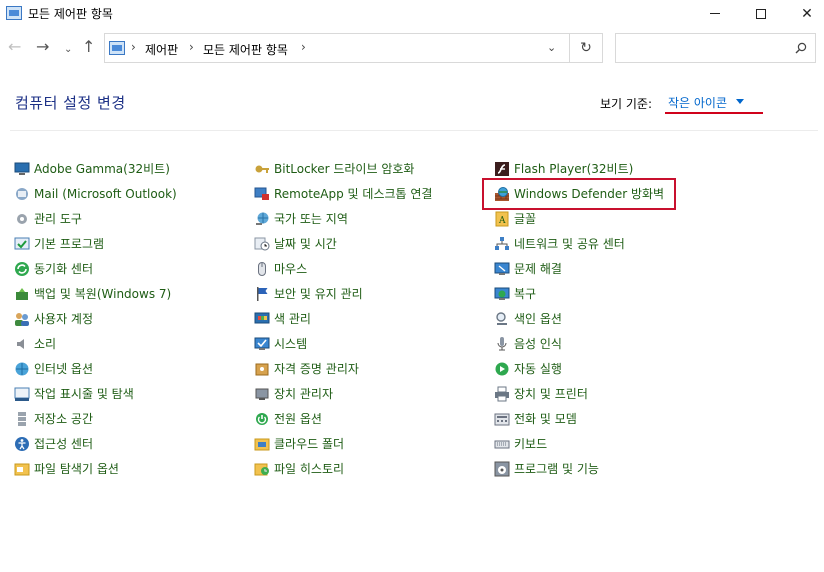 The image size is (824, 572). I want to click on taskbar-icon, so click(22, 394).